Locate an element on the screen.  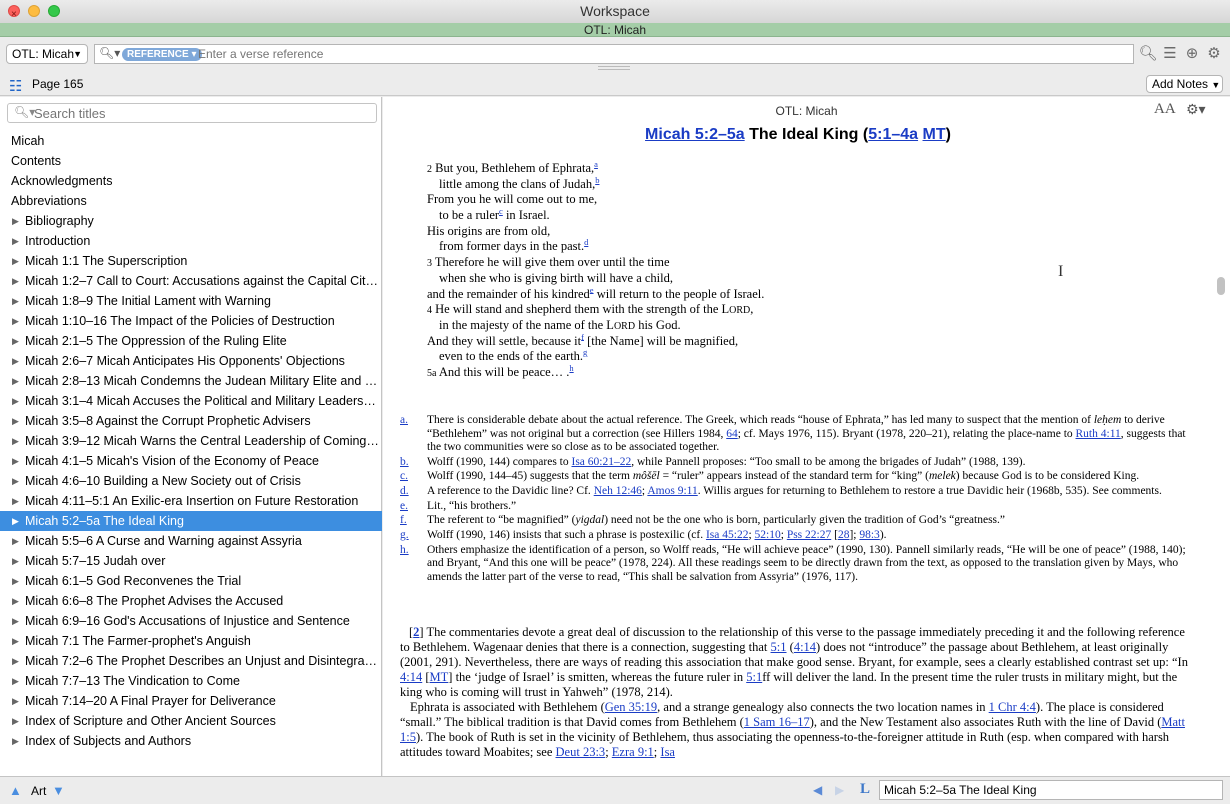
toc-item: ▶ Bibliography is located at coordinates (191, 221).